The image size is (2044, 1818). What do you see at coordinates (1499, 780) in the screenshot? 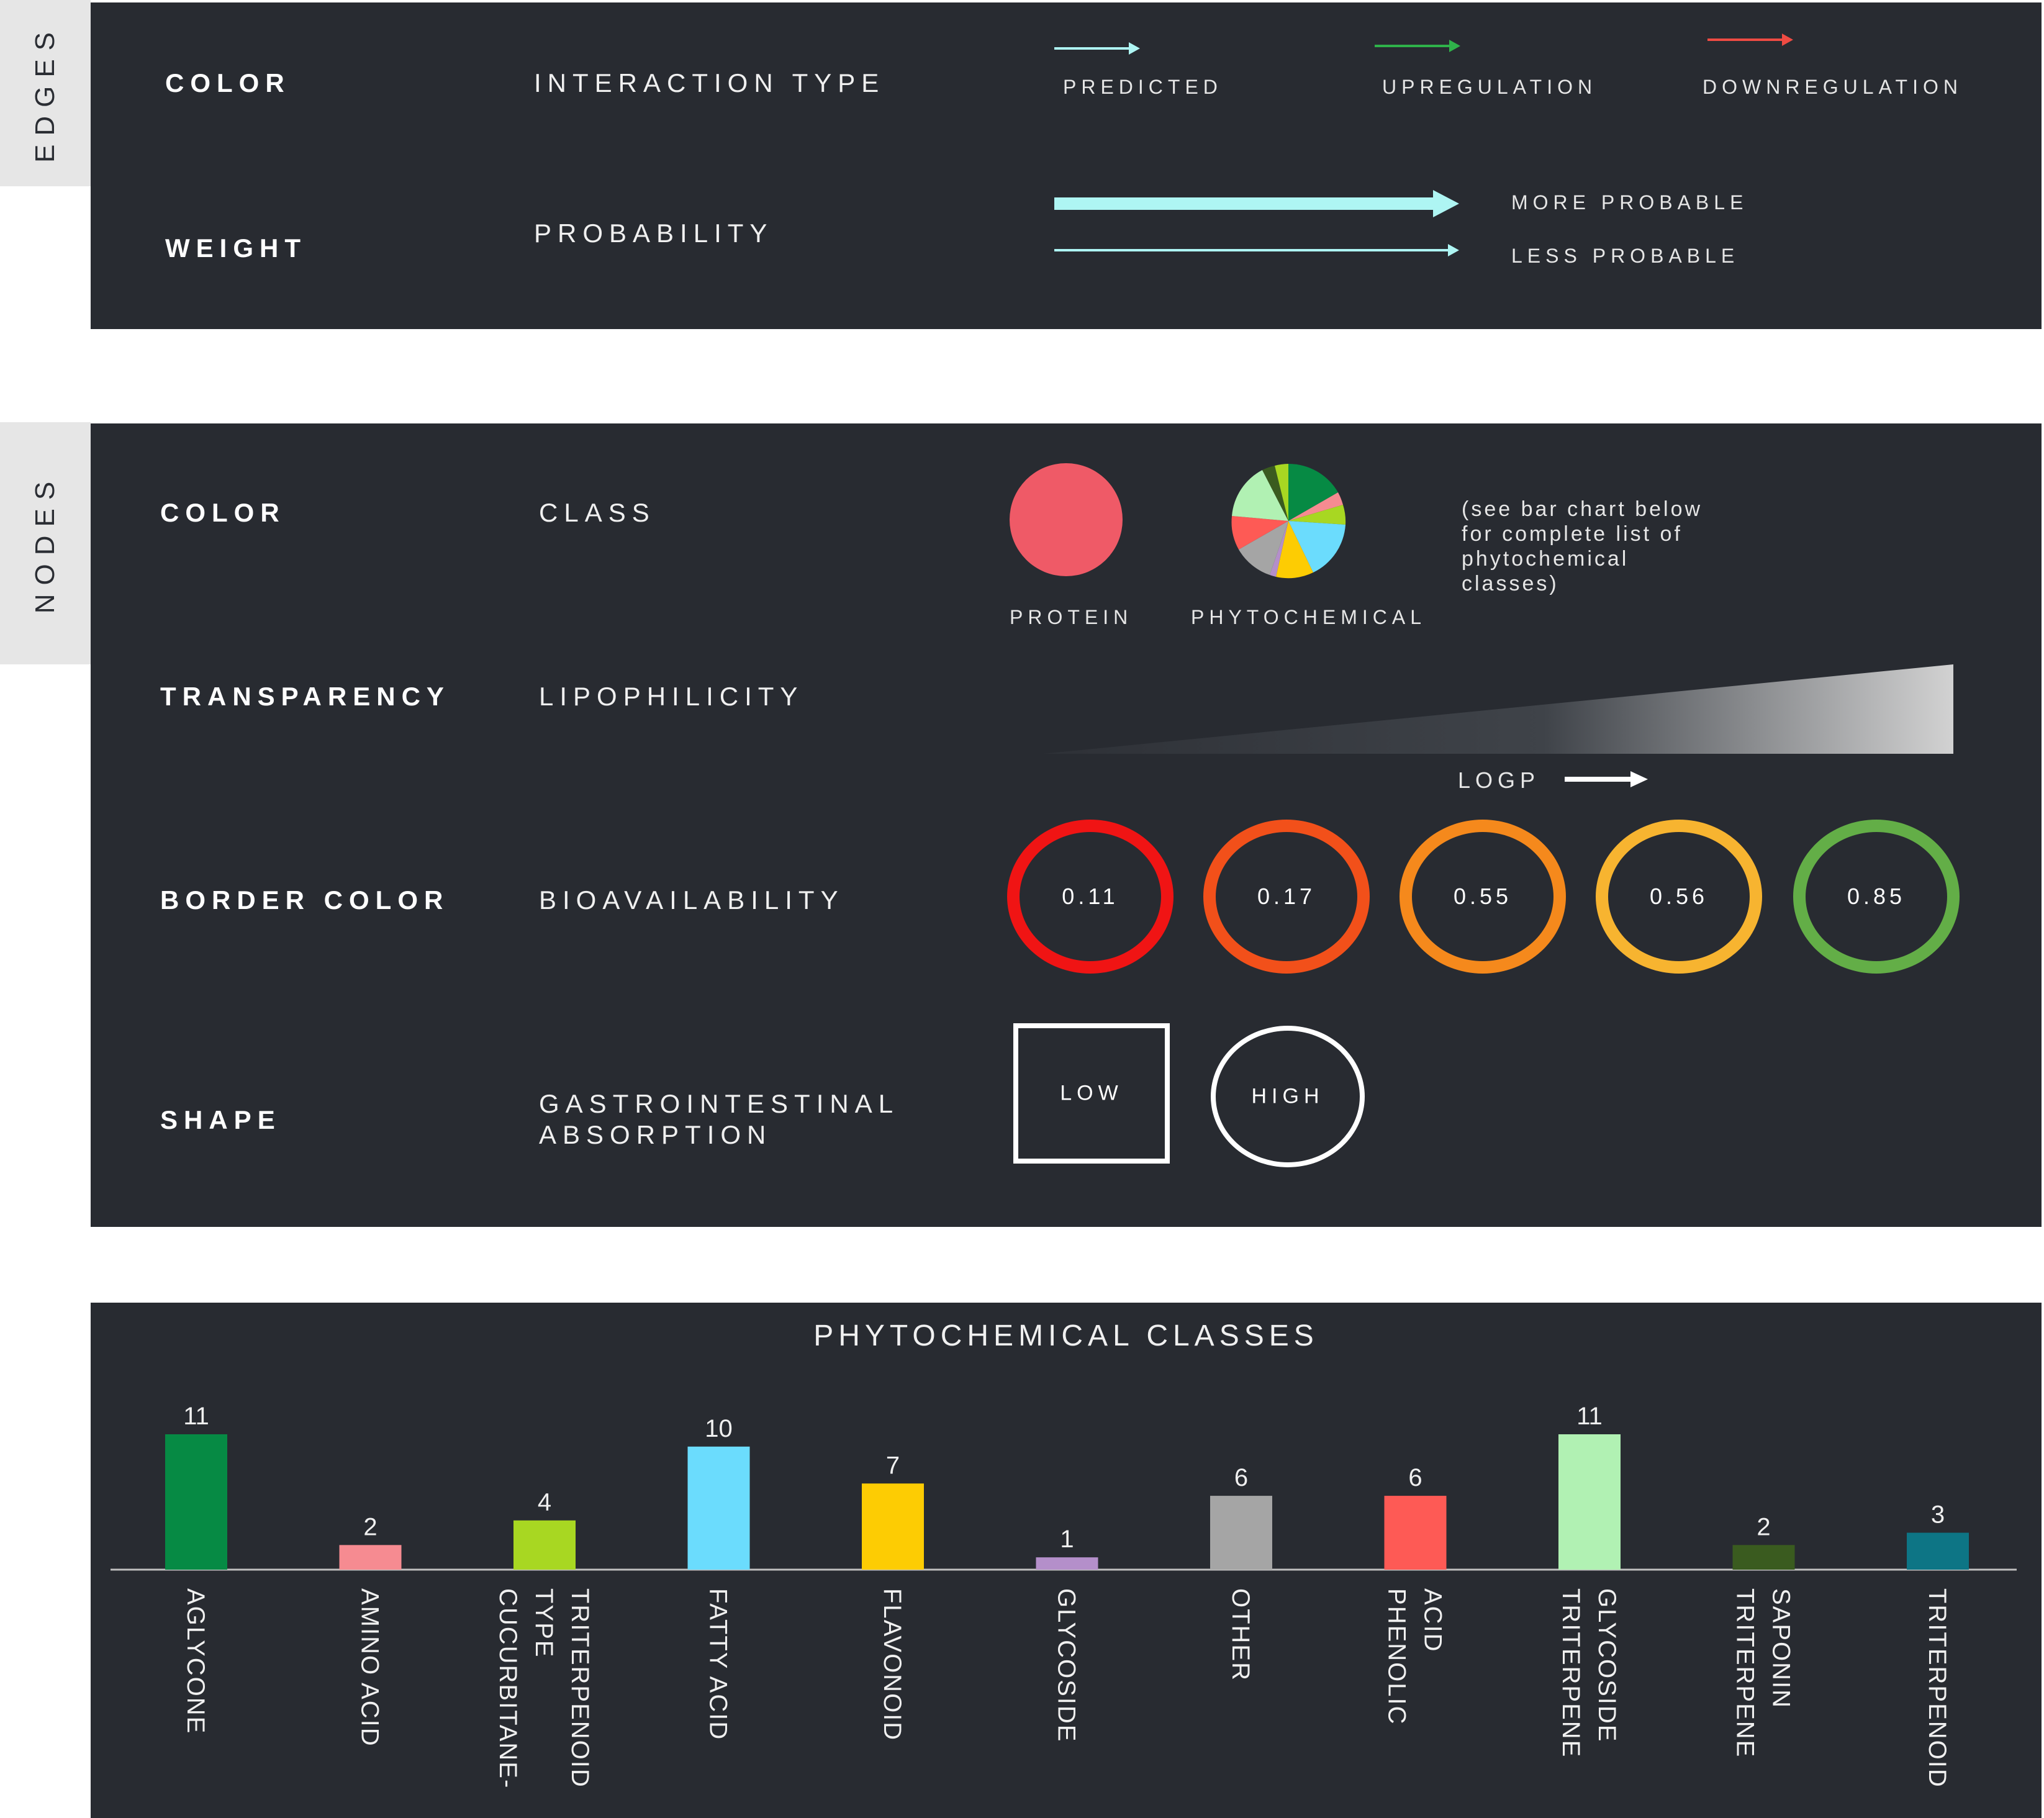
I see `logp-label: LOGP` at bounding box center [1499, 780].